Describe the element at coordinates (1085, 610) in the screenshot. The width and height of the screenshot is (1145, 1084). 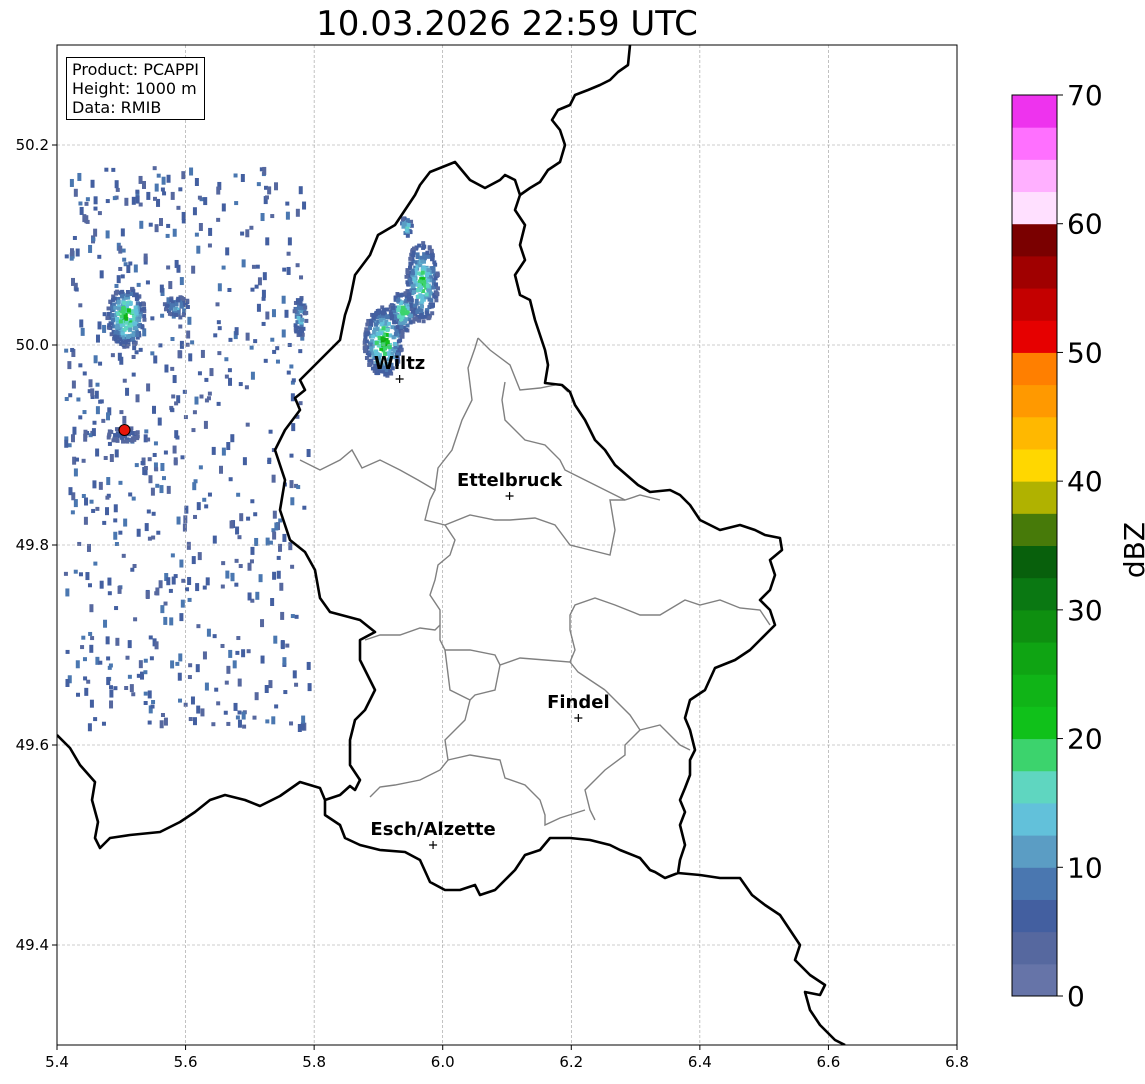
I see `colorbar-tick-label: 30` at that location.